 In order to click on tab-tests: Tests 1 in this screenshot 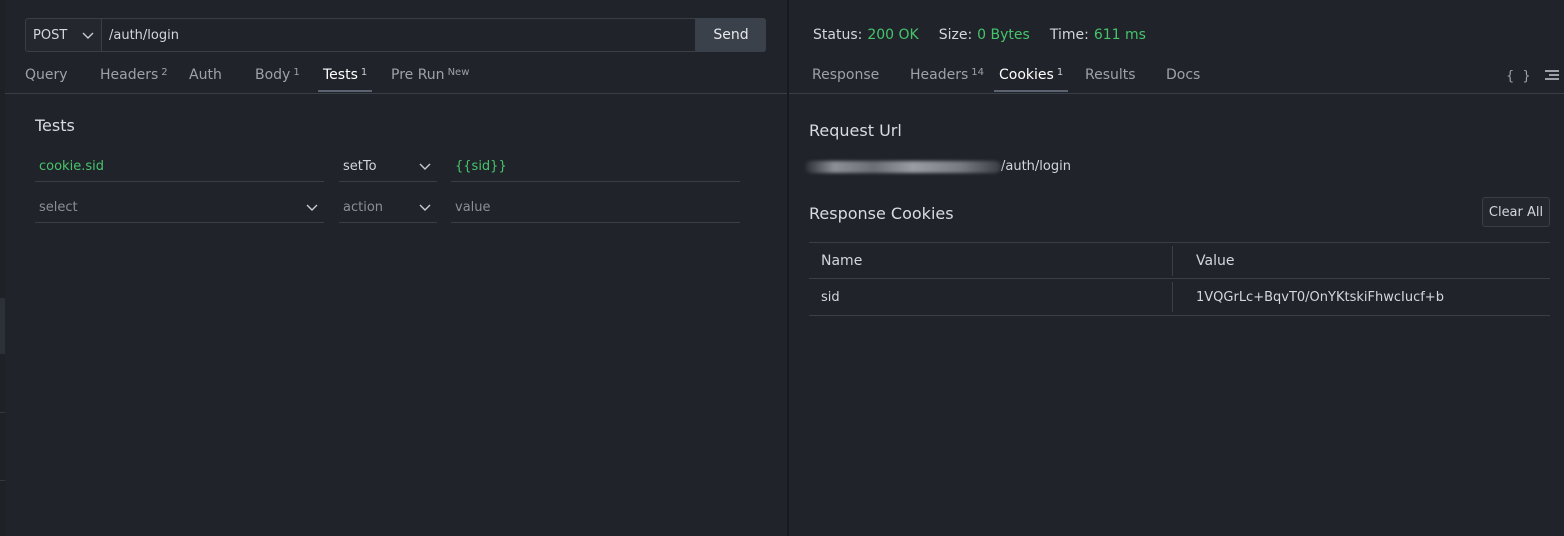, I will do `click(345, 76)`.